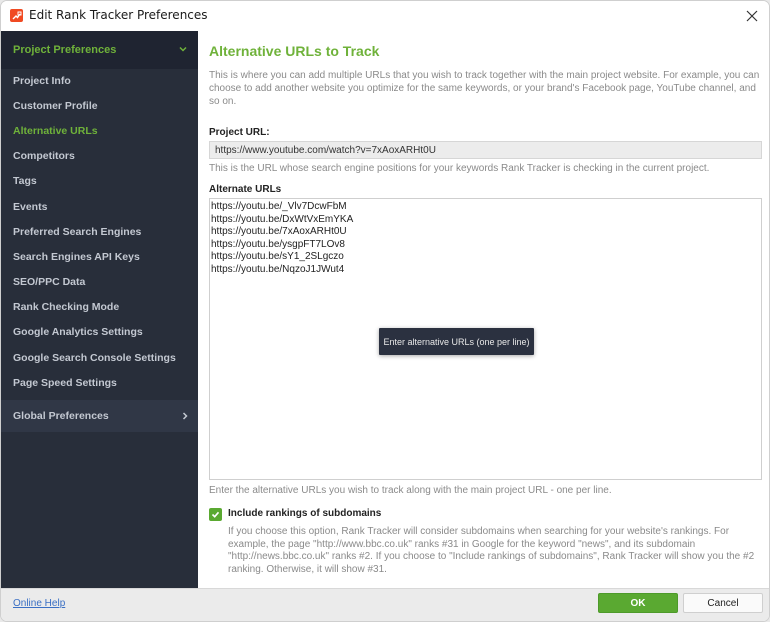  I want to click on sidebar-item-google-analytics-settings: Google Analytics Settings, so click(99, 332).